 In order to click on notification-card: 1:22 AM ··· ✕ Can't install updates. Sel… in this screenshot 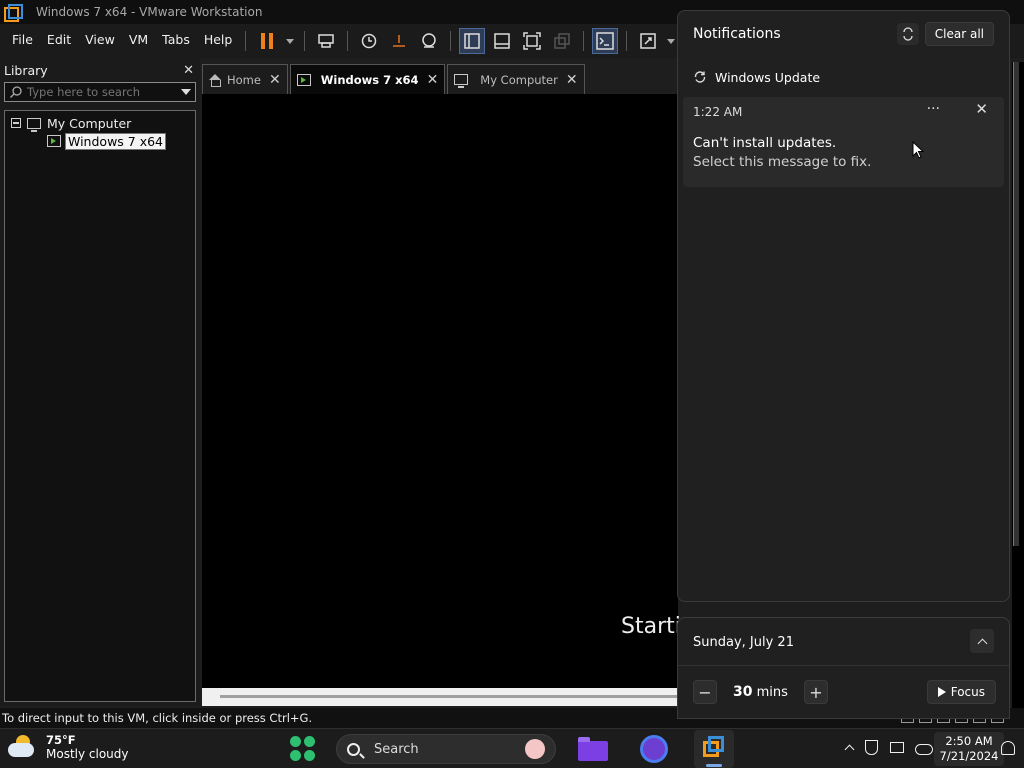, I will do `click(843, 142)`.